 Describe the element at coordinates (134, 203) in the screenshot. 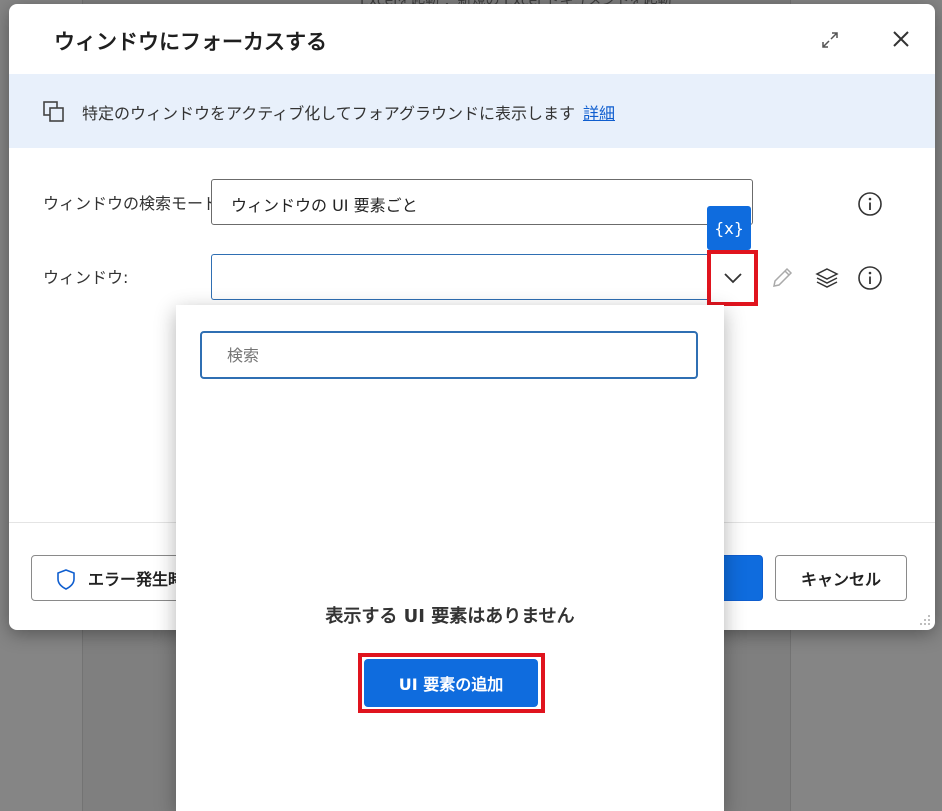

I see `search-mode-label: ウィンドウの検索モード:` at that location.